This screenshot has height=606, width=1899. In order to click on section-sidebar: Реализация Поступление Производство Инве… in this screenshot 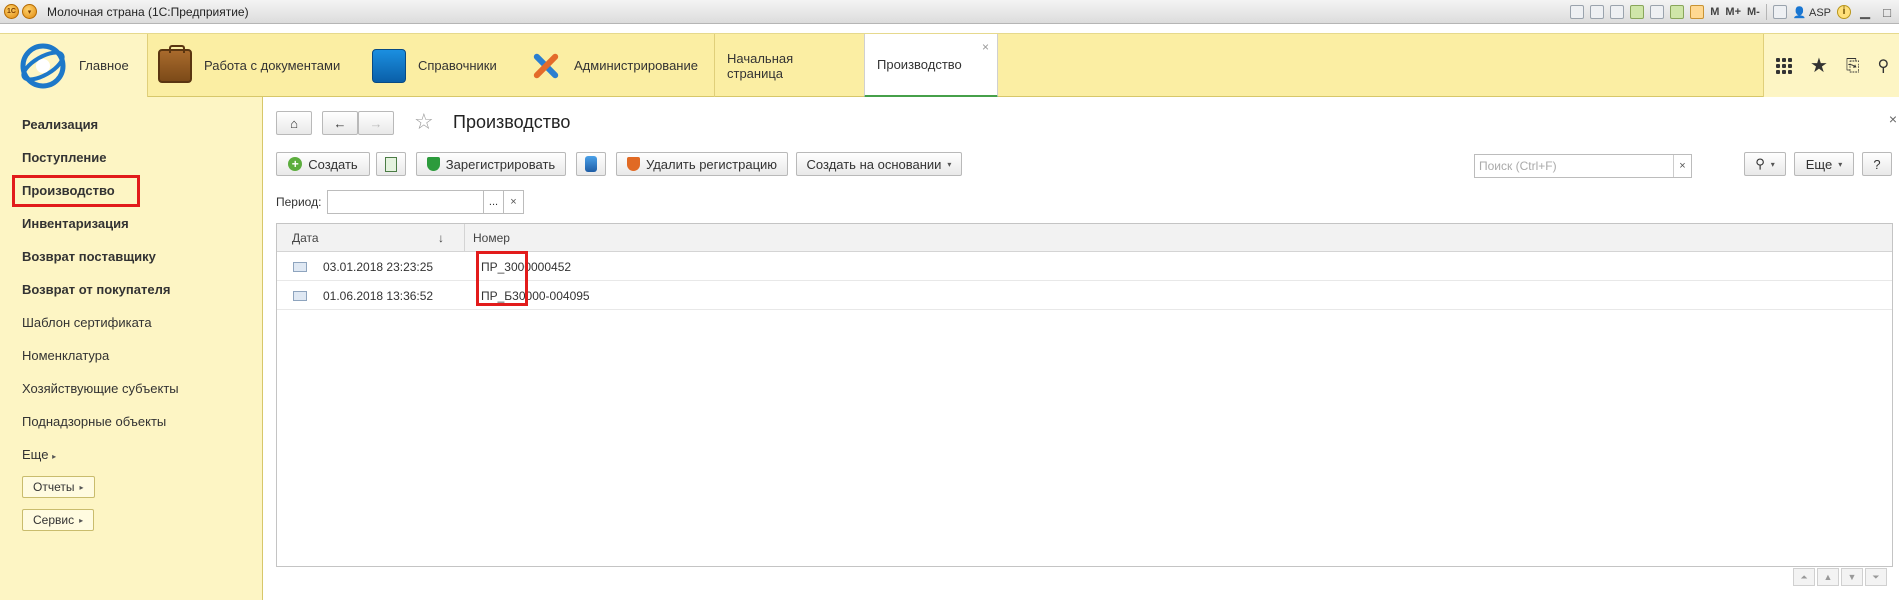, I will do `click(131, 348)`.